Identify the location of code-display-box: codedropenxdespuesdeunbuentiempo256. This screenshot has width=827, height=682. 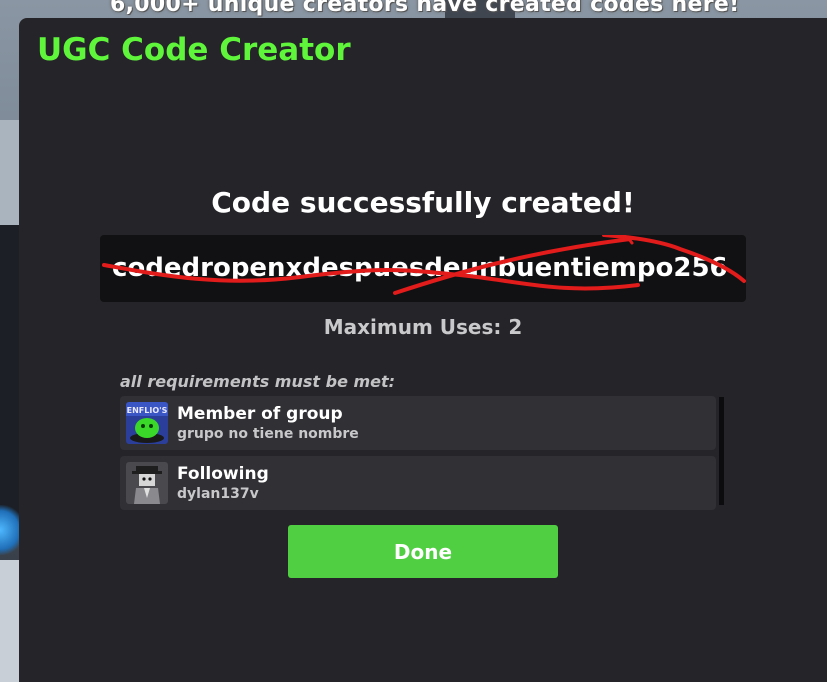
(423, 268).